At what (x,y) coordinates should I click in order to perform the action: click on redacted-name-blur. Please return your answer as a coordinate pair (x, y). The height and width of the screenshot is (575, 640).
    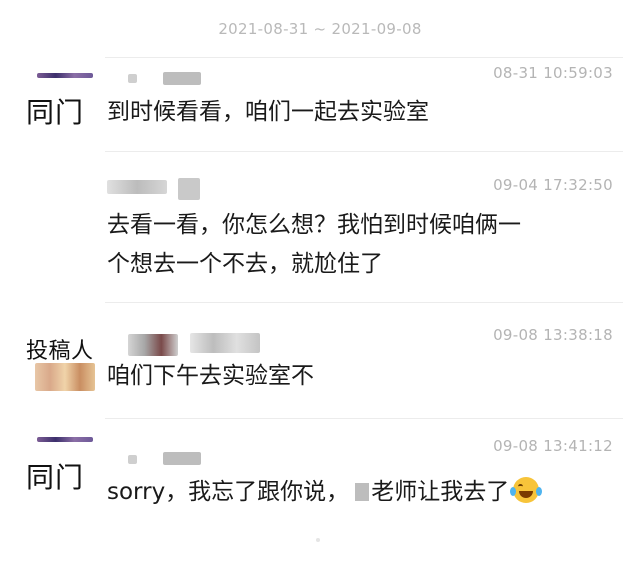
    Looking at the image, I should click on (362, 492).